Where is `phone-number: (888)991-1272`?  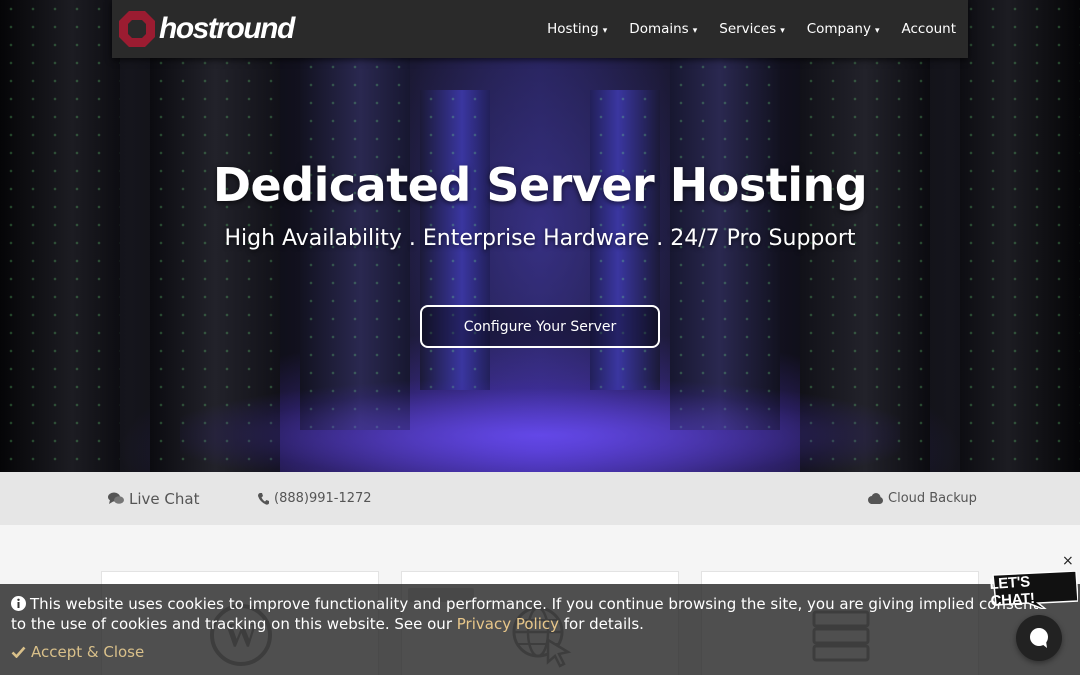 phone-number: (888)991-1272 is located at coordinates (323, 498).